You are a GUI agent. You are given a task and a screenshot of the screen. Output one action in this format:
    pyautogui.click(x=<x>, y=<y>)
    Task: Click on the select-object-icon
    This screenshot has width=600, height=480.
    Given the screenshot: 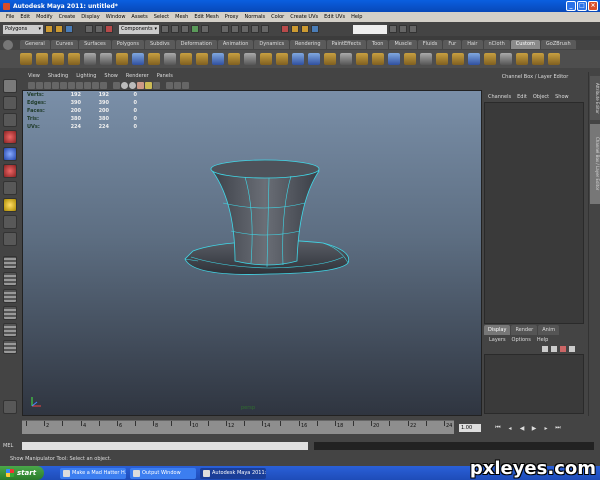 What is the action you would take?
    pyautogui.click(x=99, y=29)
    